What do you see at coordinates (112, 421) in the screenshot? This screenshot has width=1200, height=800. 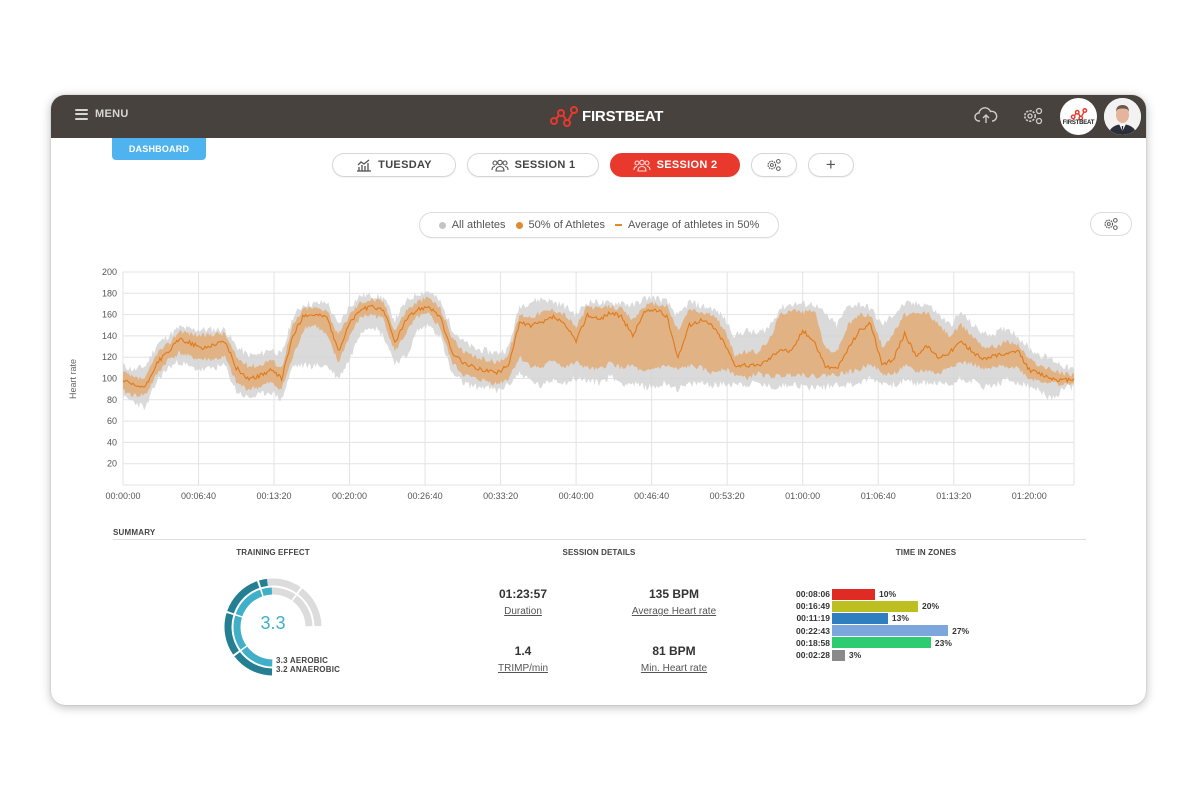 I see `y-tick-label: 60` at bounding box center [112, 421].